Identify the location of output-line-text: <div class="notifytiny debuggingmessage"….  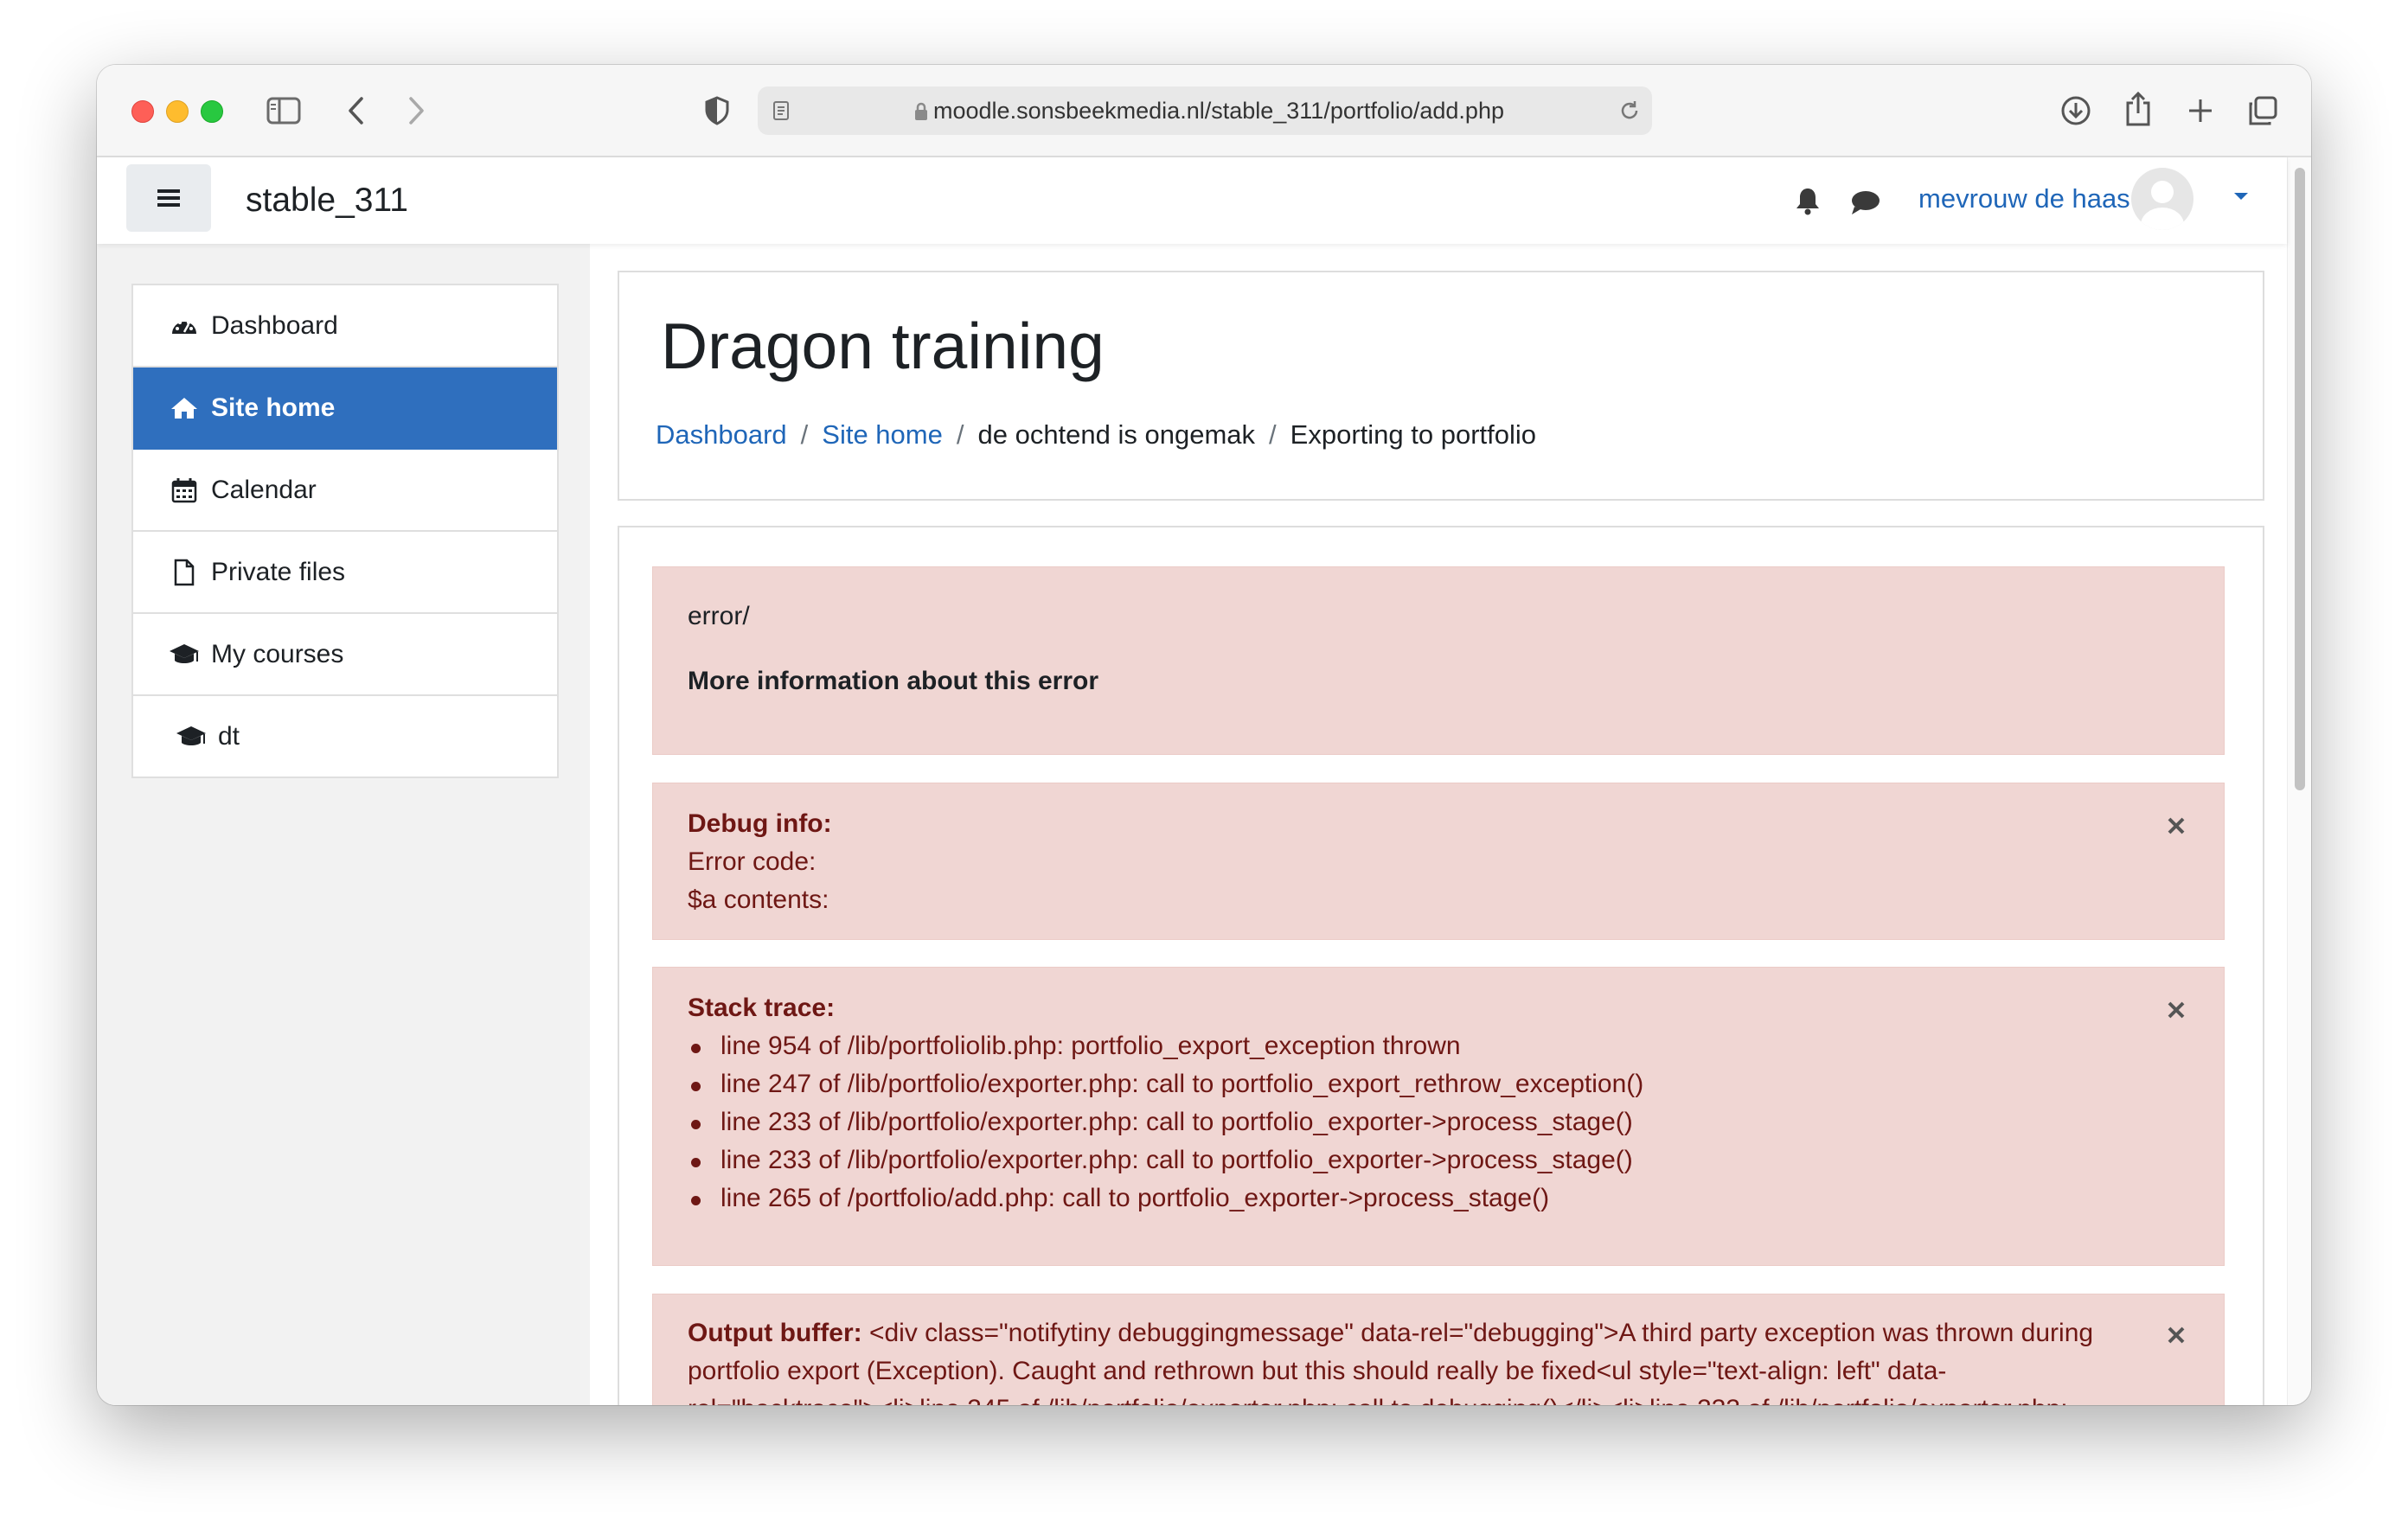
(1481, 1333).